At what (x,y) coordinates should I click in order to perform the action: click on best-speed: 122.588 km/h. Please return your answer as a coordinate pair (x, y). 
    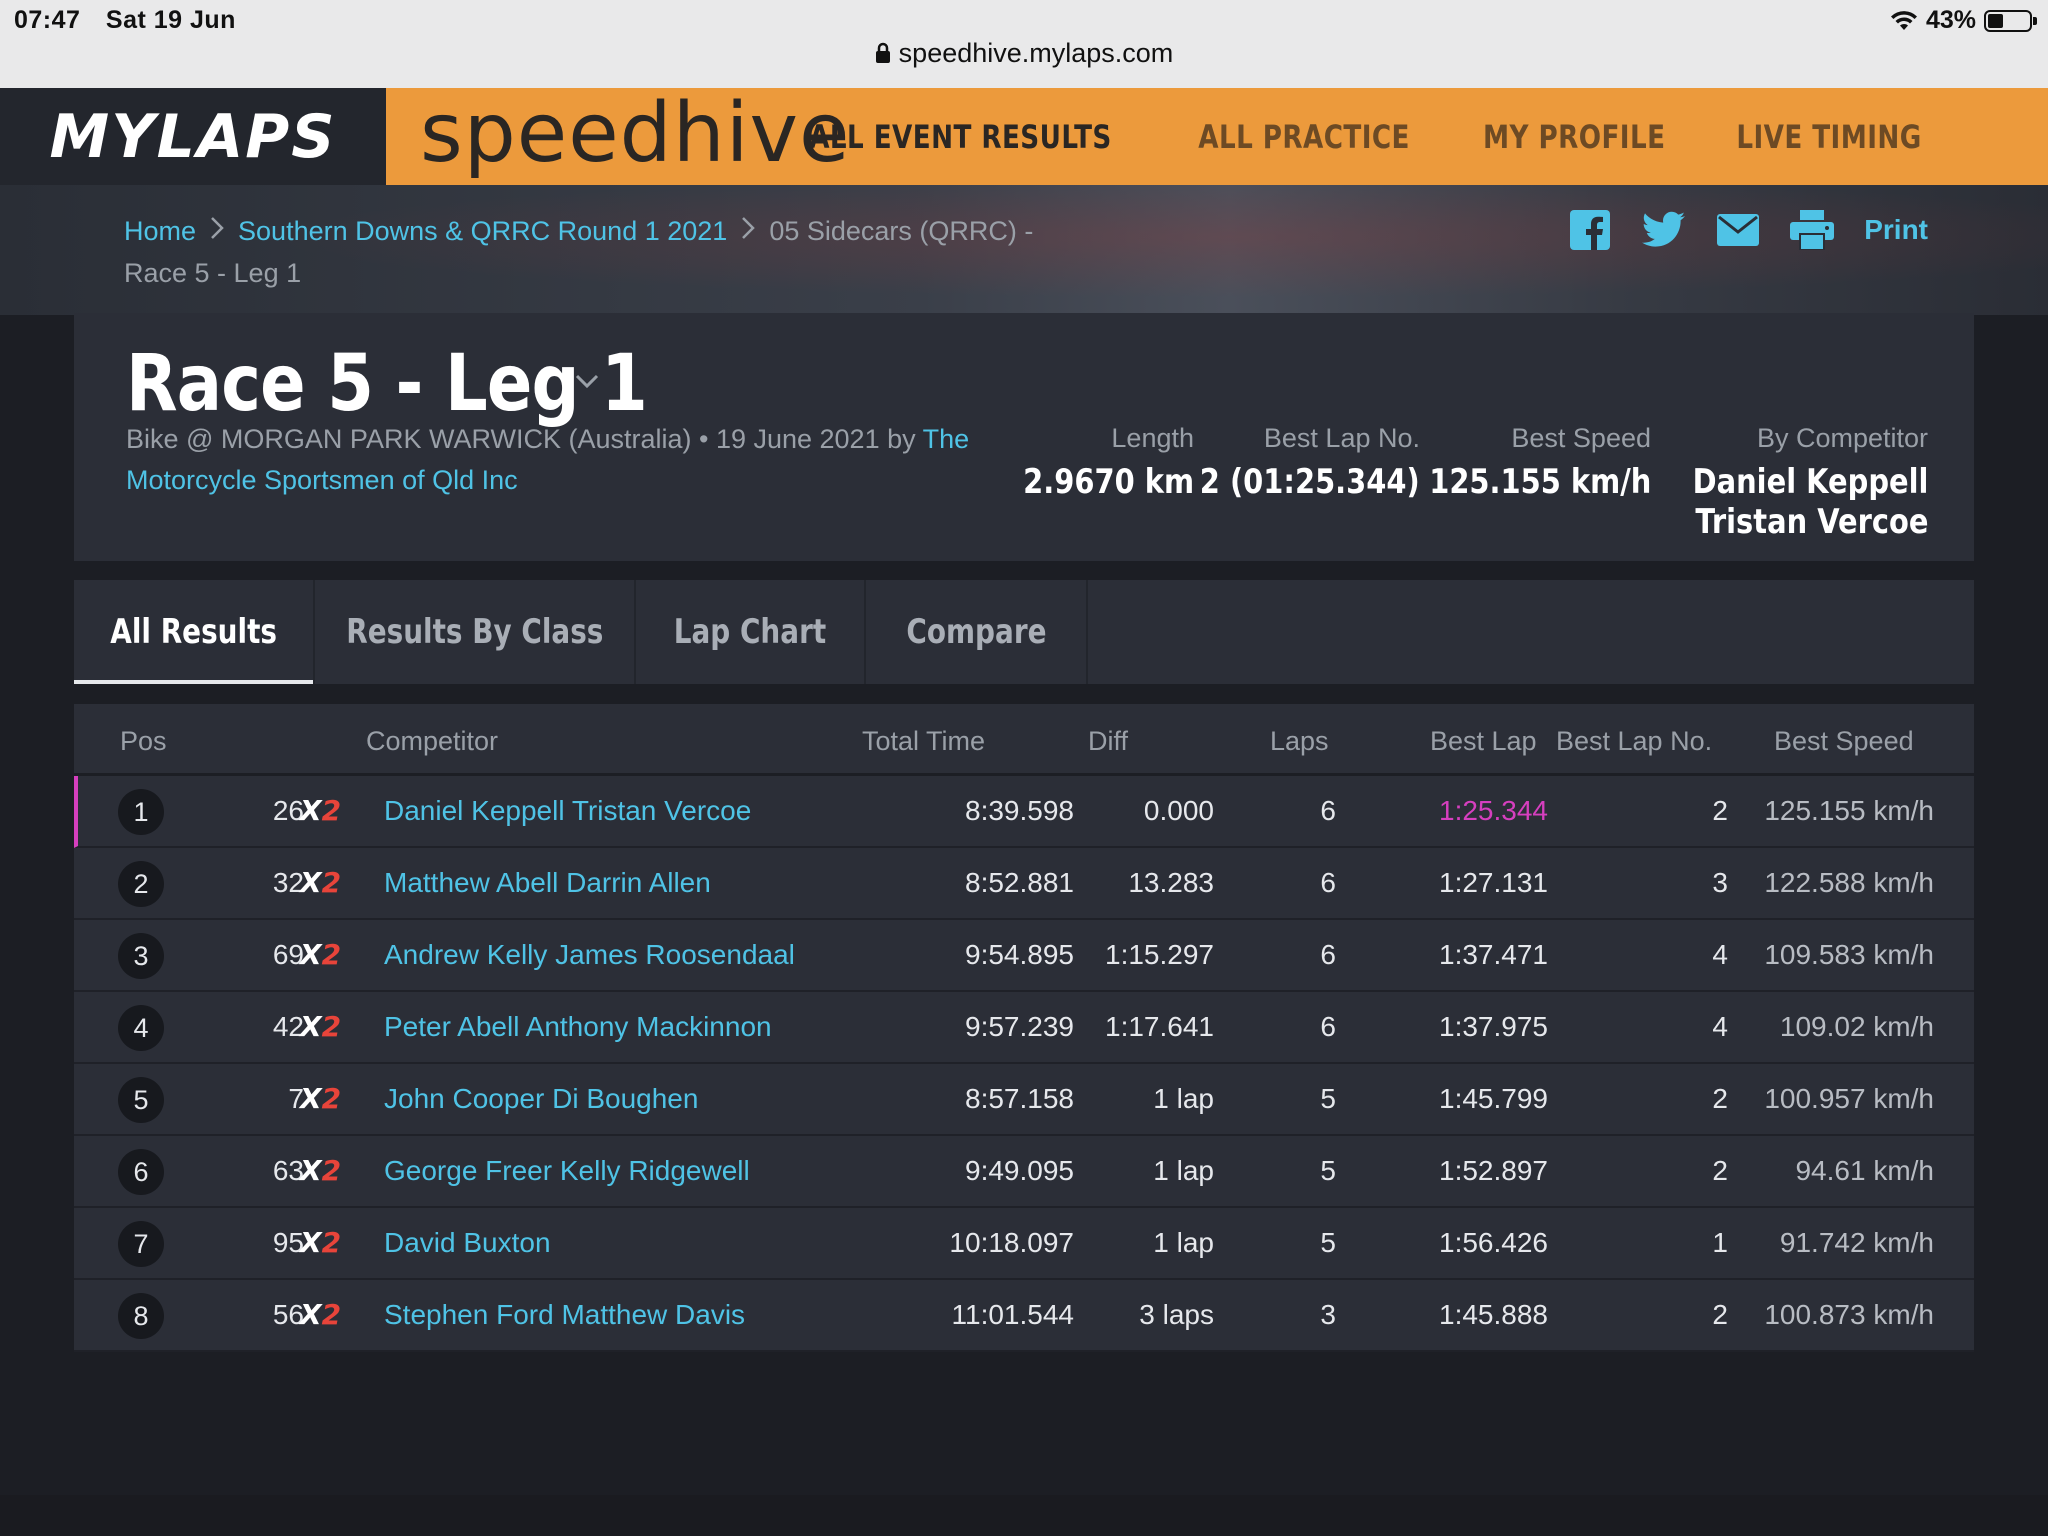
    Looking at the image, I should click on (1849, 882).